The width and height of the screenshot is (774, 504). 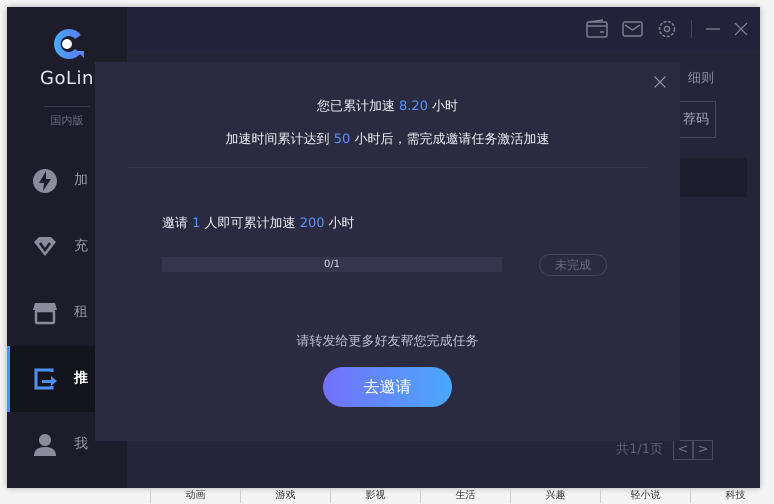 I want to click on status-label: 未完成, so click(x=573, y=265).